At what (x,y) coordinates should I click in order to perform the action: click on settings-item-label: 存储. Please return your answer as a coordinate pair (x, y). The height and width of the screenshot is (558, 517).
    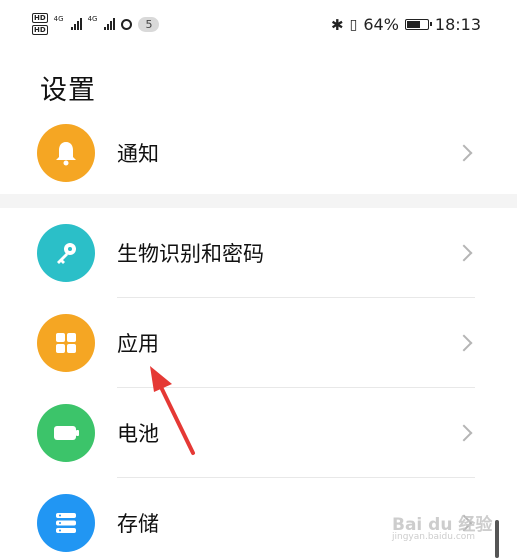
    Looking at the image, I should click on (138, 524).